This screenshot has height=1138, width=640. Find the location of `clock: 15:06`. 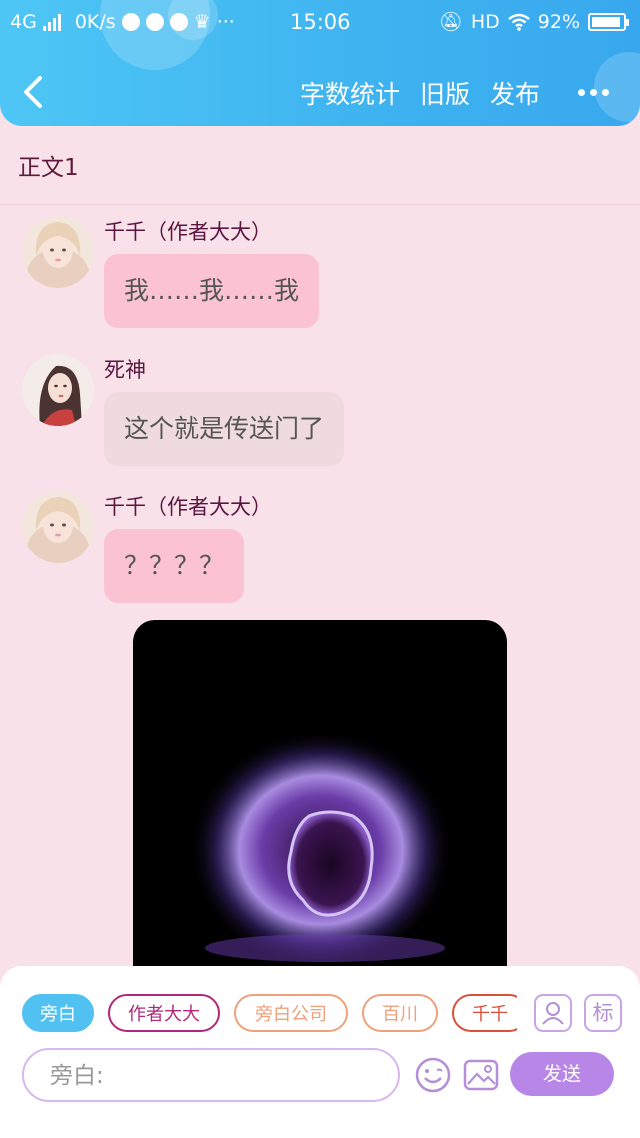

clock: 15:06 is located at coordinates (320, 22).